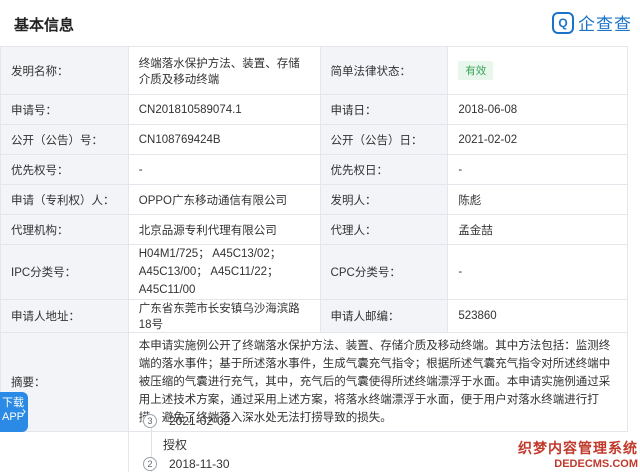 The width and height of the screenshot is (640, 472). What do you see at coordinates (224, 169) in the screenshot?
I see `value-priority-no: -` at bounding box center [224, 169].